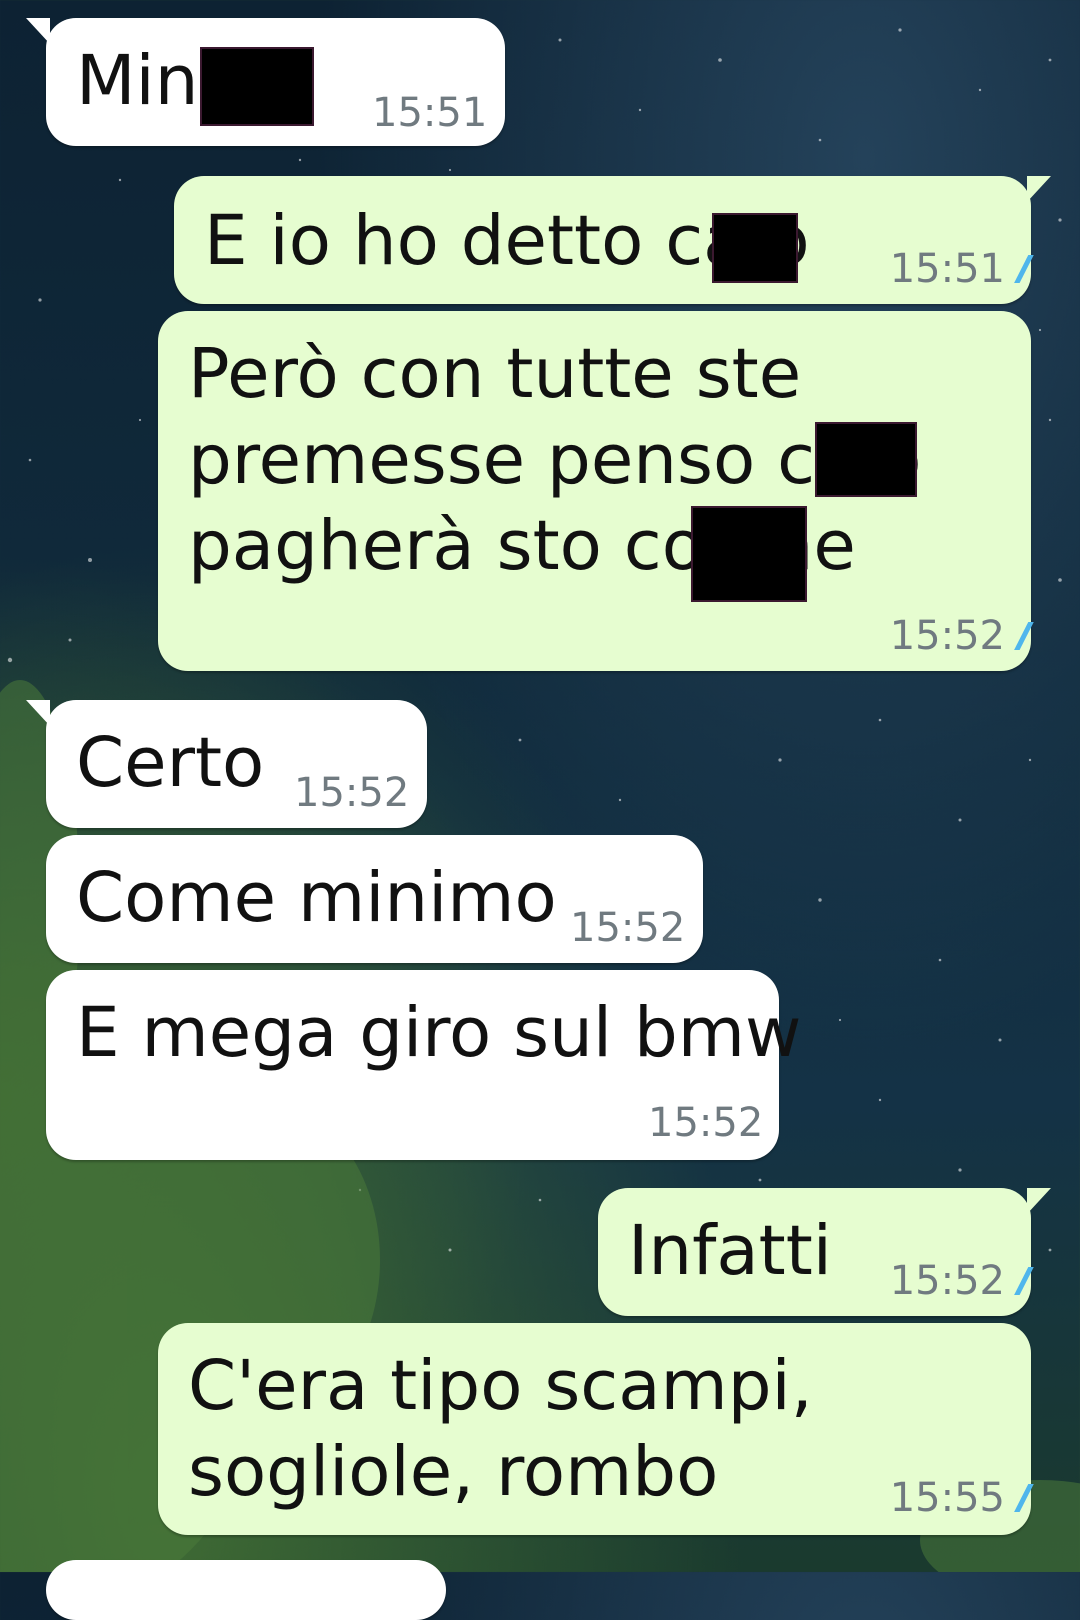 This screenshot has width=1080, height=1620. I want to click on message-bubble-incoming-partial, so click(246, 1590).